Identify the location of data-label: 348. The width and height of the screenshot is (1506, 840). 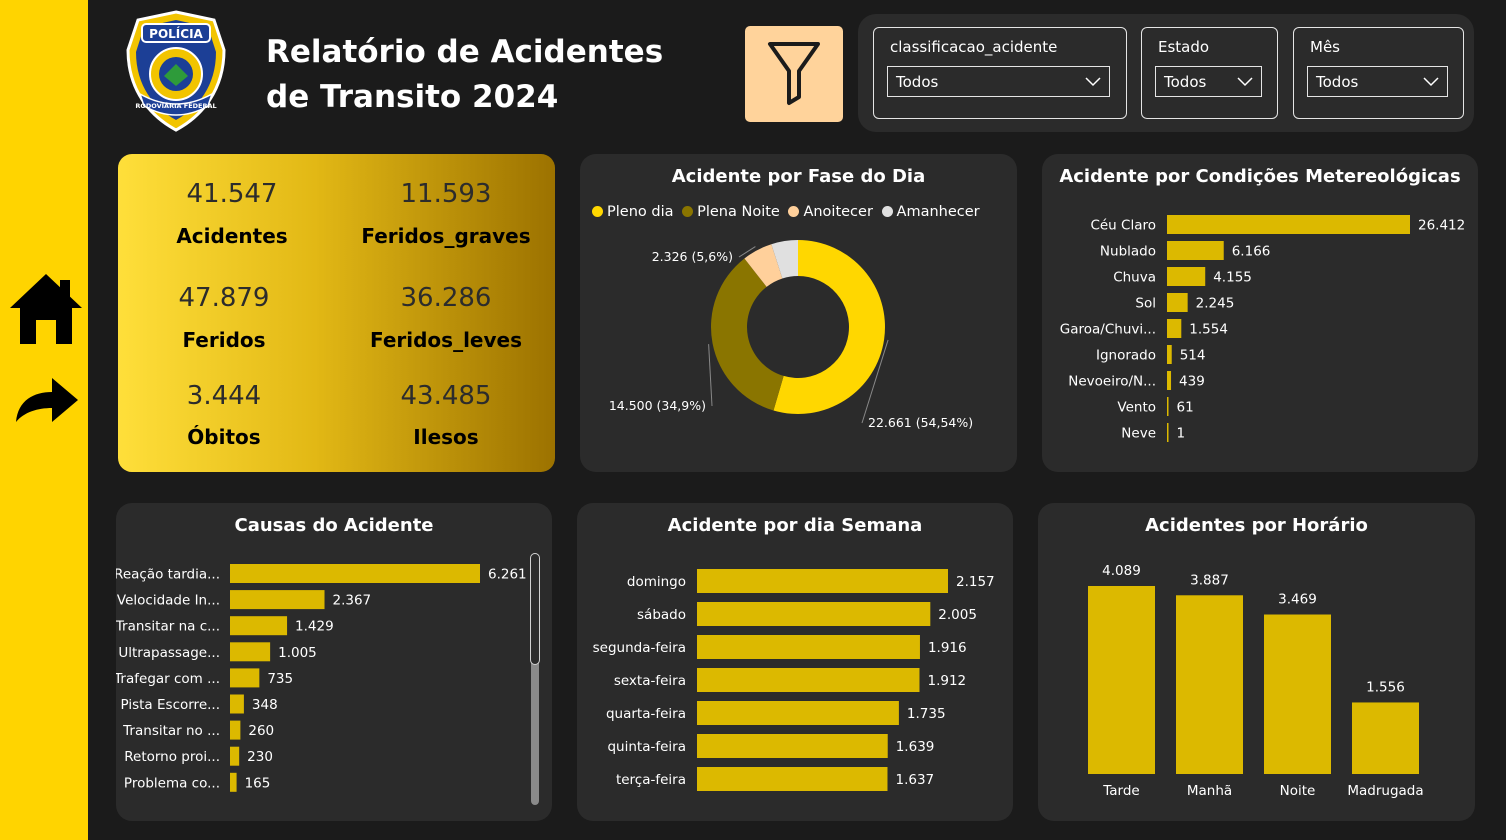
(265, 705).